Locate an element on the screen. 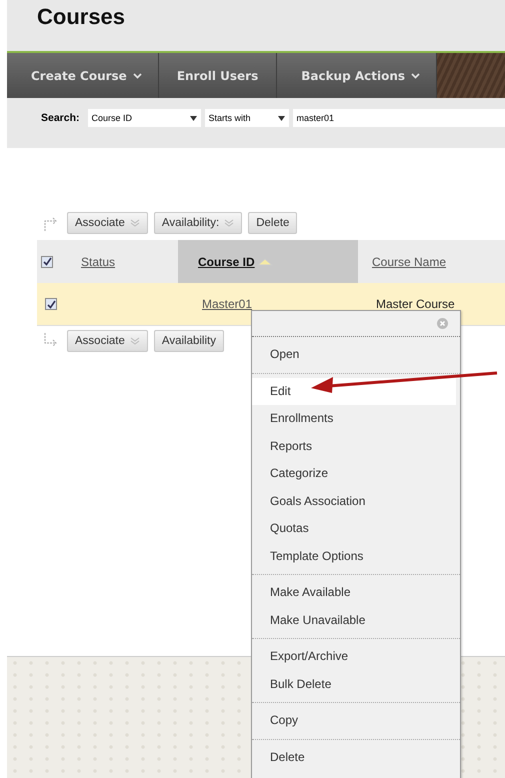 Image resolution: width=505 pixels, height=778 pixels. menu-item: Goals Association is located at coordinates (354, 501).